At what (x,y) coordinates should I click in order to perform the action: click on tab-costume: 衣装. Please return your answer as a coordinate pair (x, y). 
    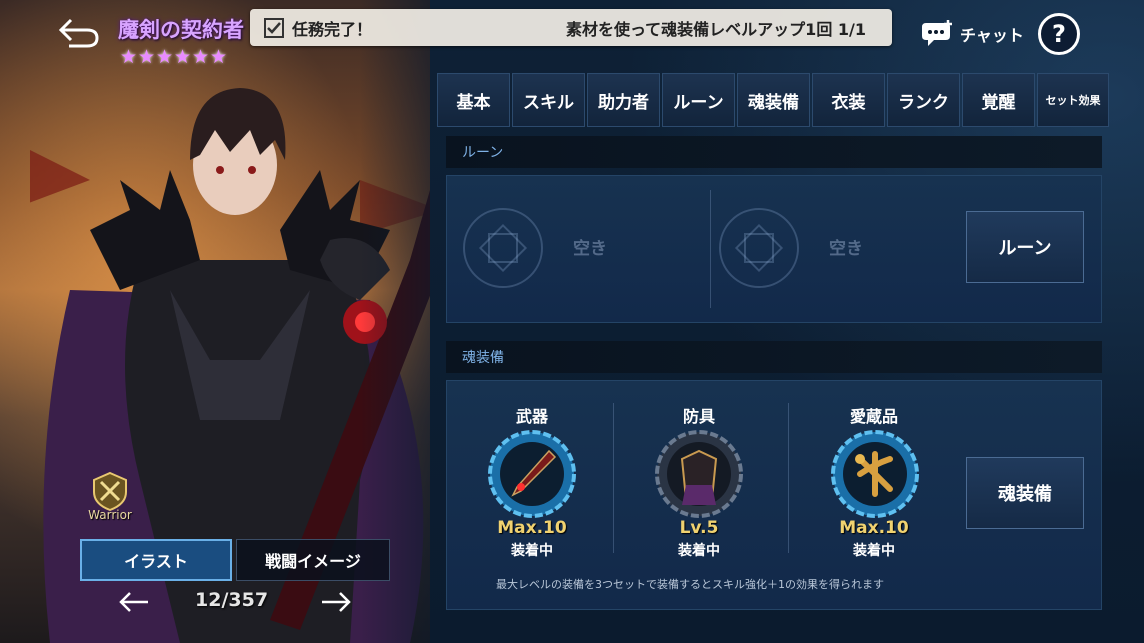
    Looking at the image, I should click on (848, 100).